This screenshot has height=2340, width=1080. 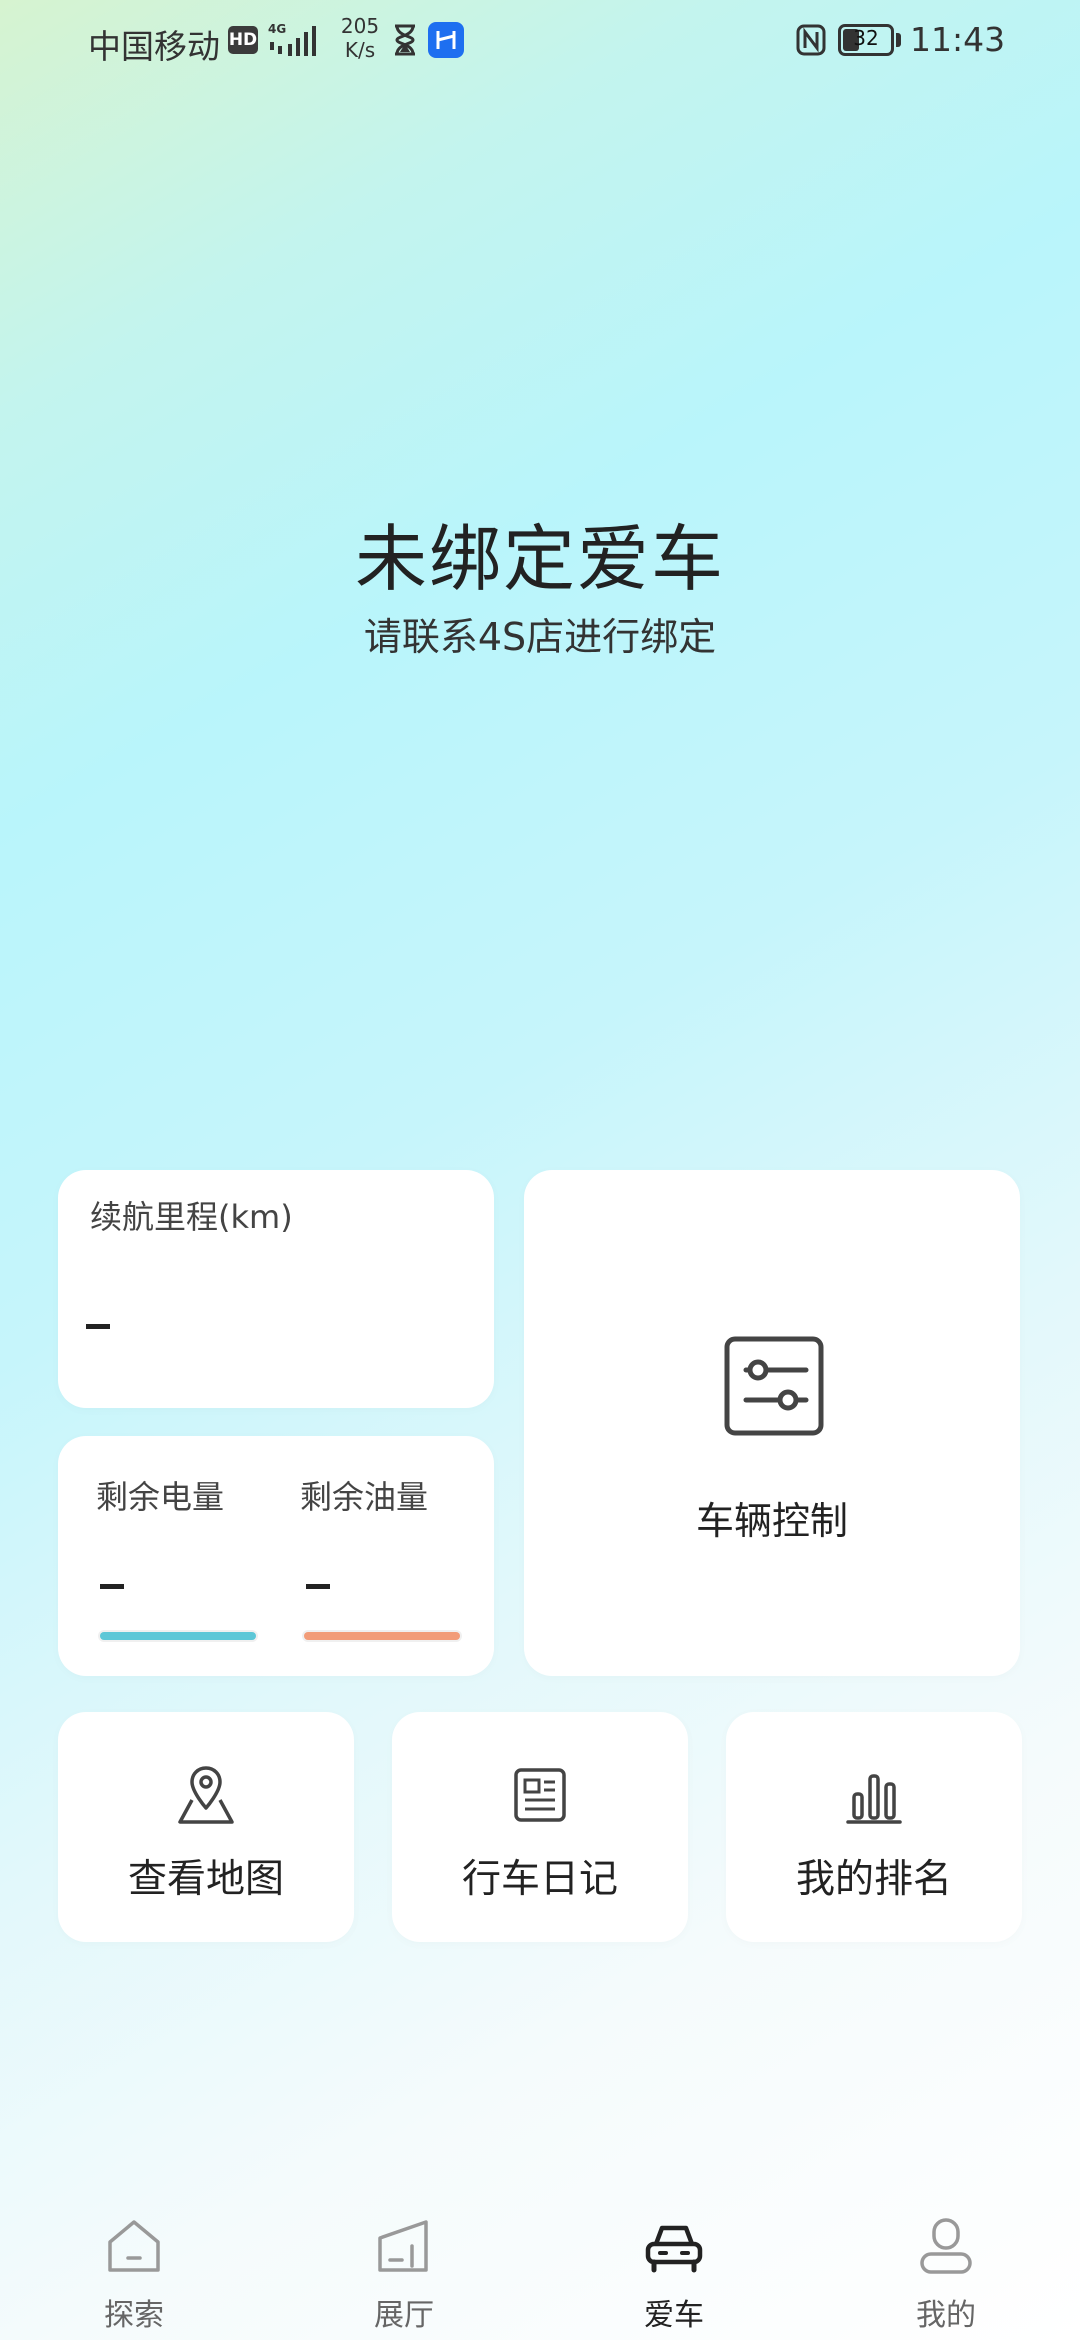 I want to click on vehicle-control-label: 车辆控制, so click(x=771, y=1521).